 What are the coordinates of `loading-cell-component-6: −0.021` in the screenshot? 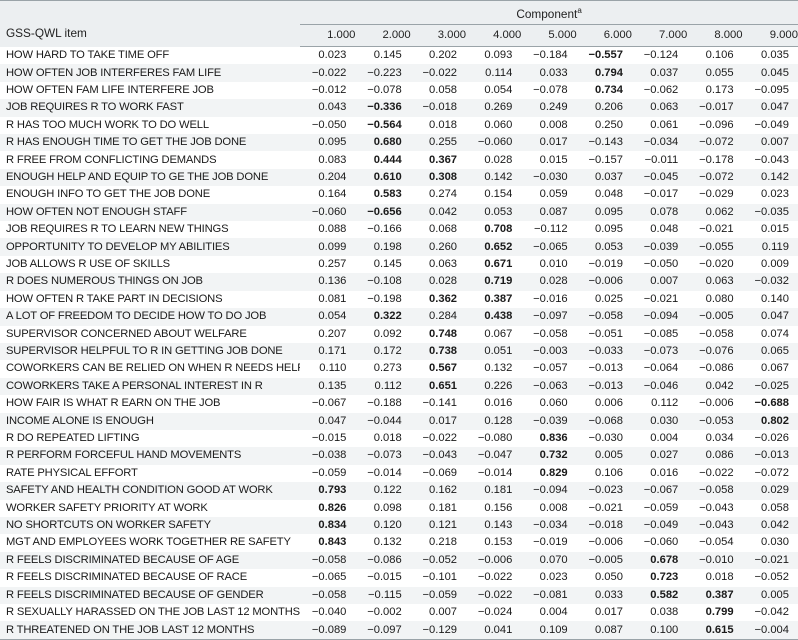 It's located at (604, 508).